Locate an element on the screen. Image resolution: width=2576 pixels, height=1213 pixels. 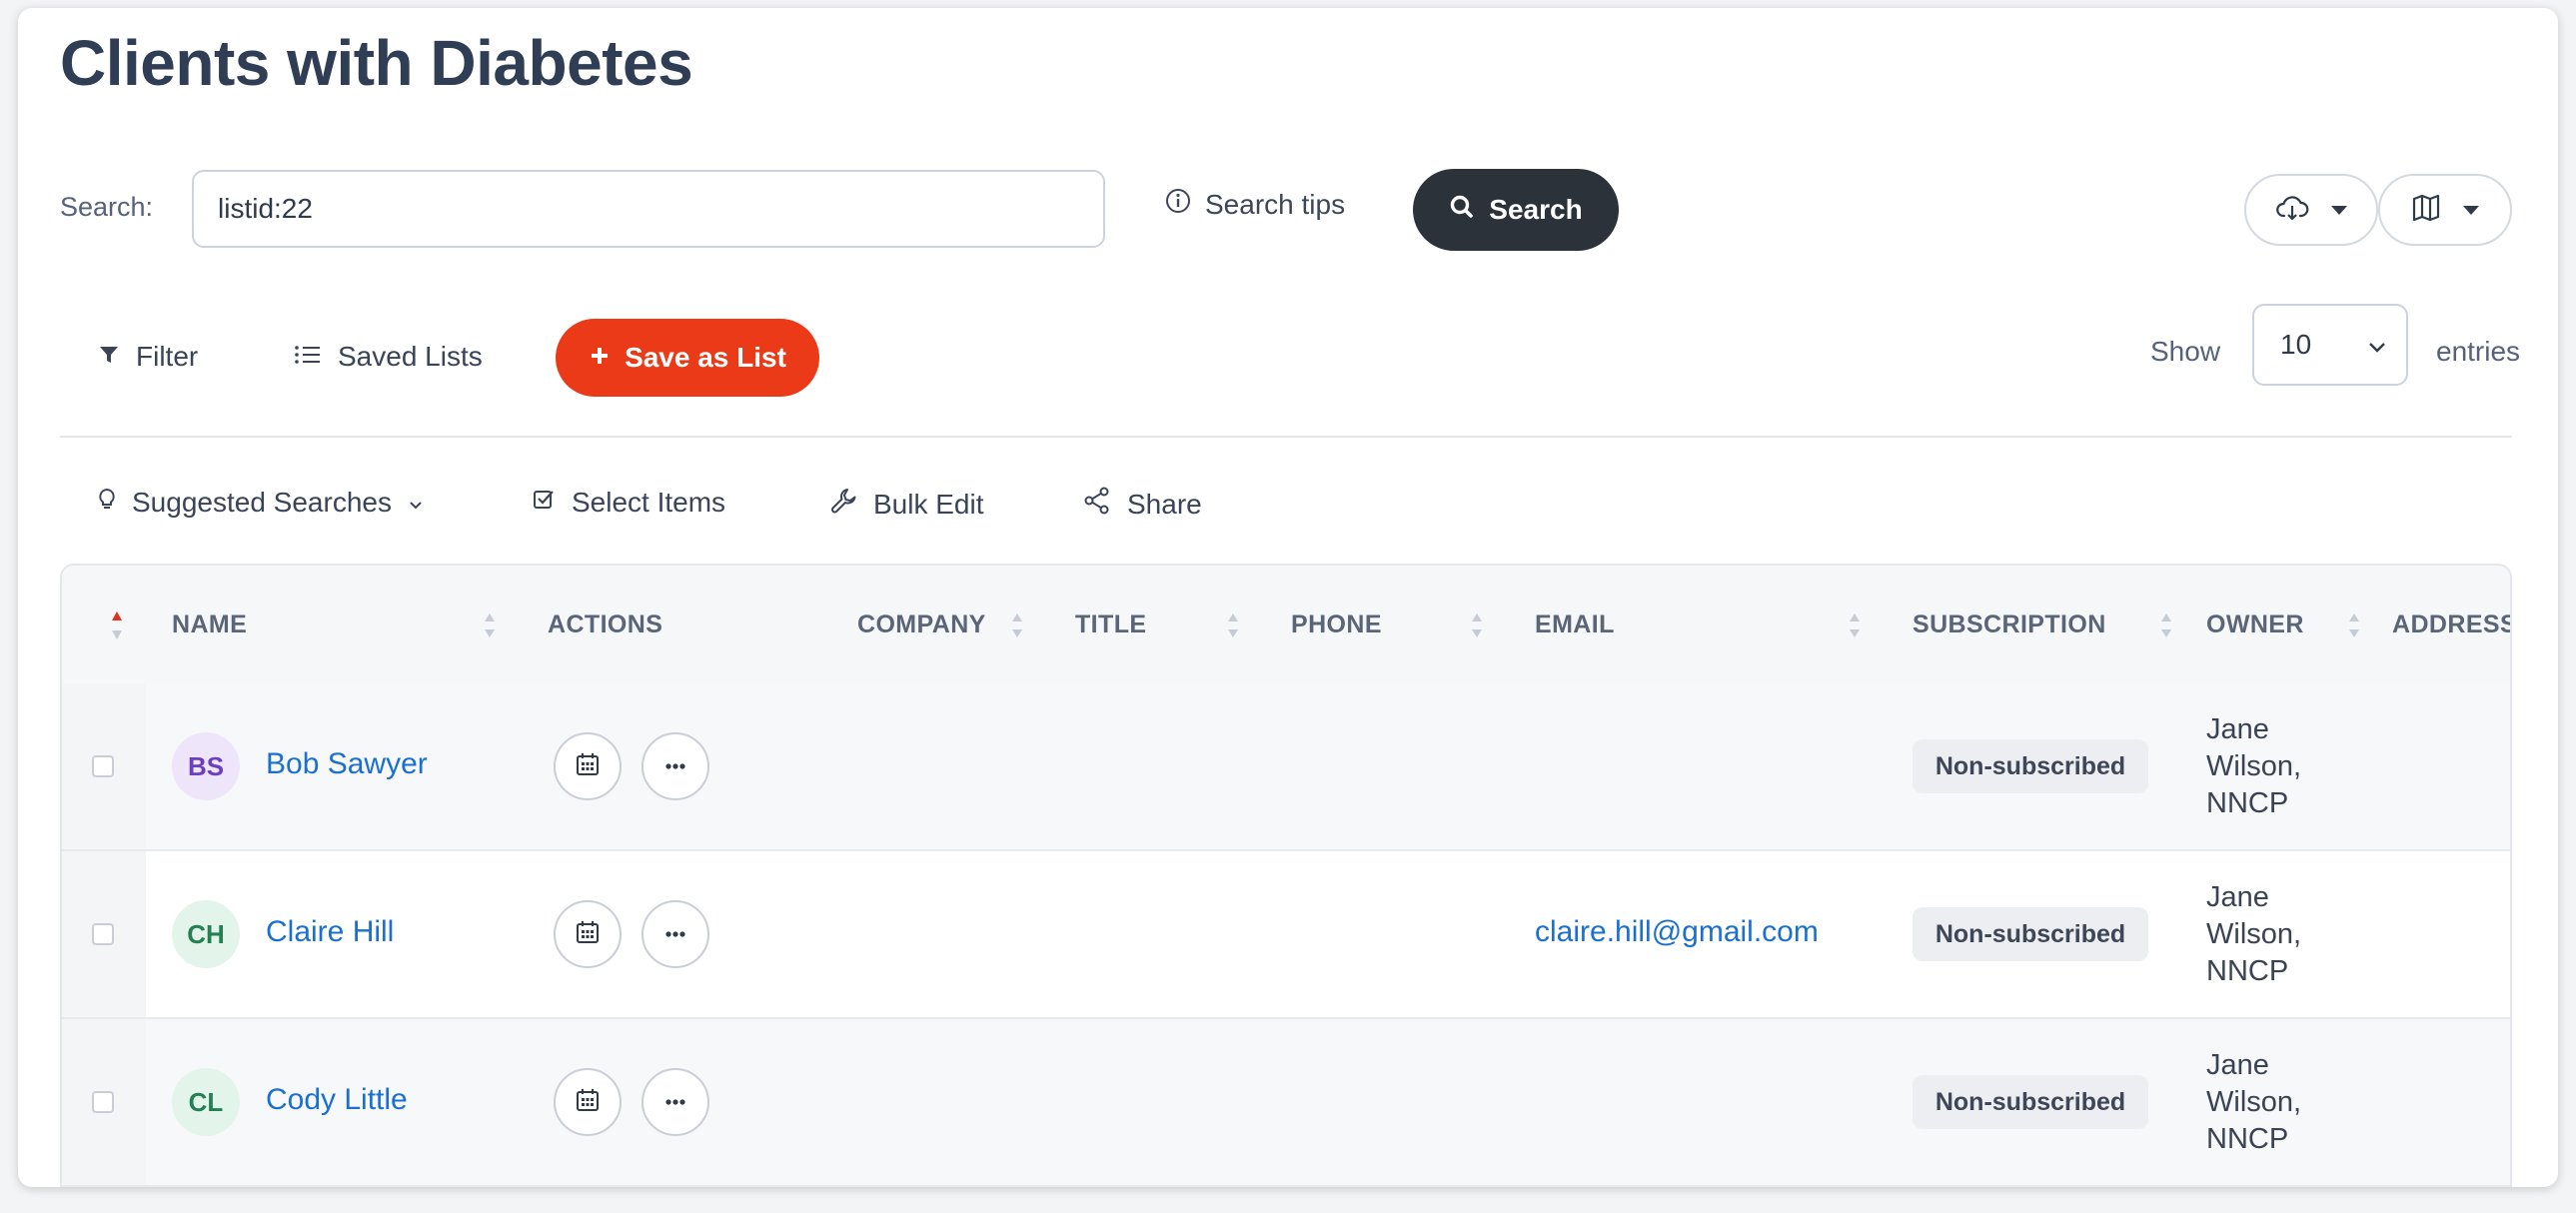
select-items-button: Select Items is located at coordinates (628, 503).